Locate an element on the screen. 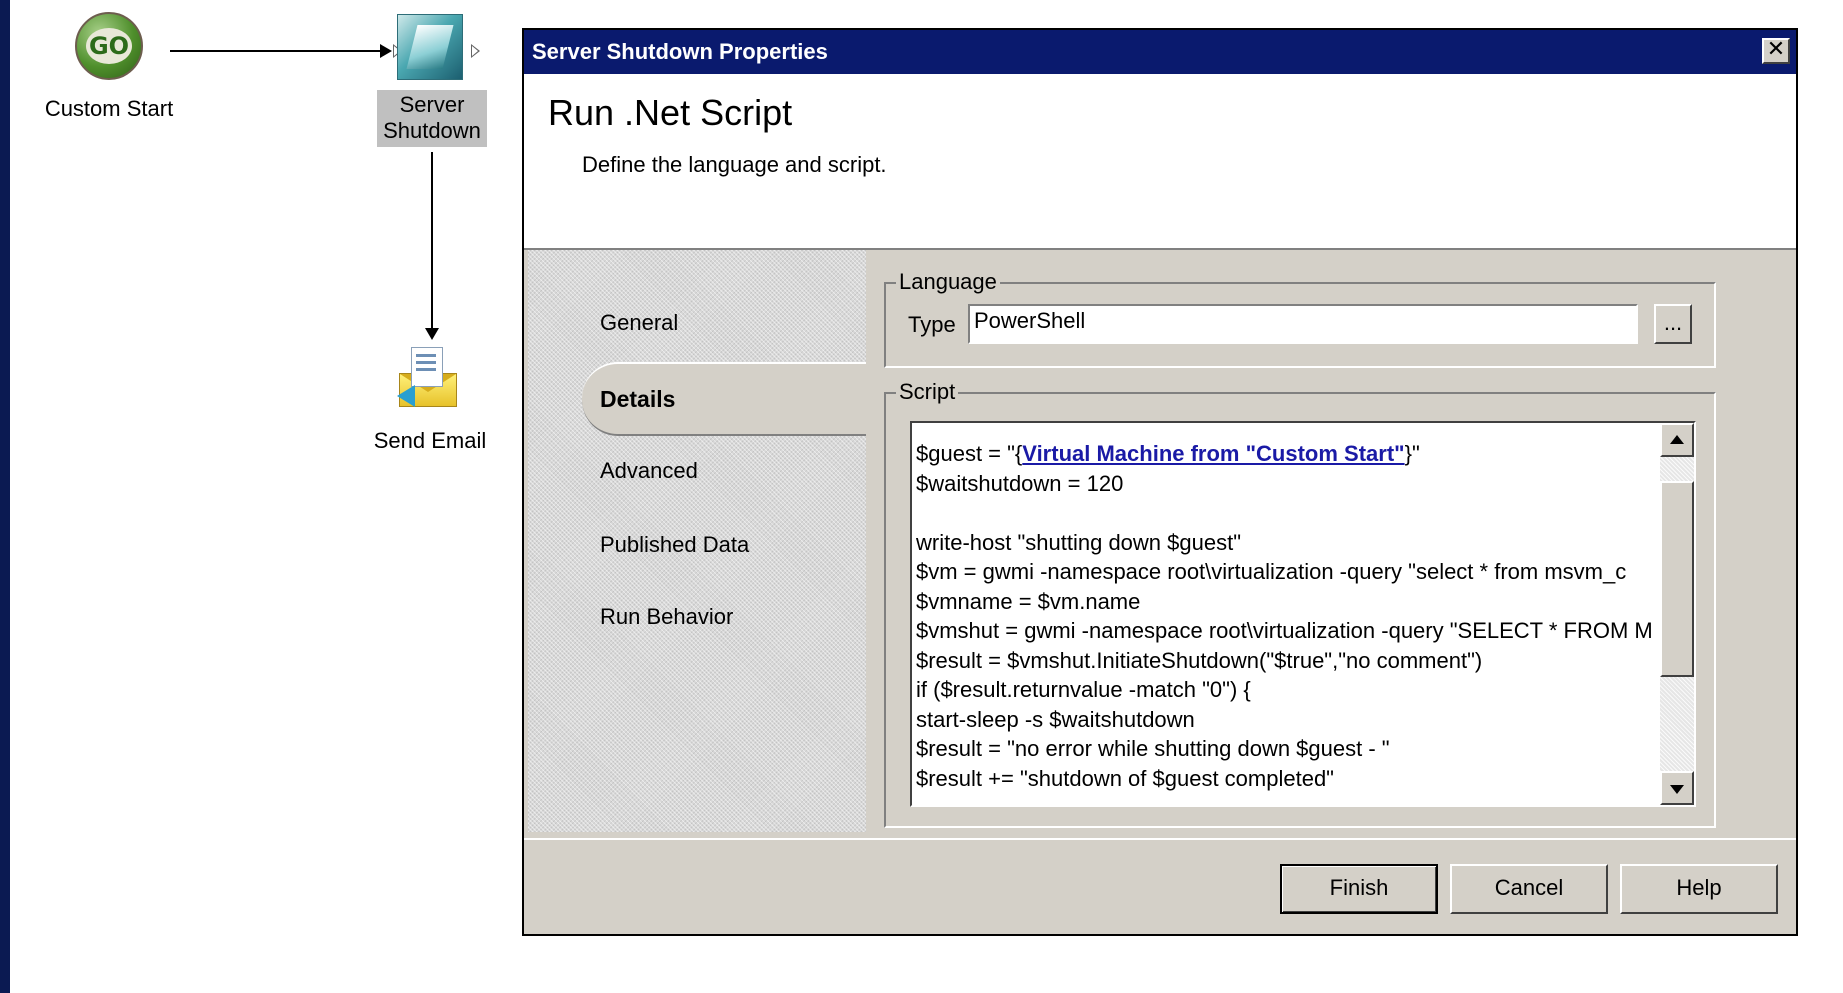  nav-item-run-behavior: Run Behavior is located at coordinates (666, 617).